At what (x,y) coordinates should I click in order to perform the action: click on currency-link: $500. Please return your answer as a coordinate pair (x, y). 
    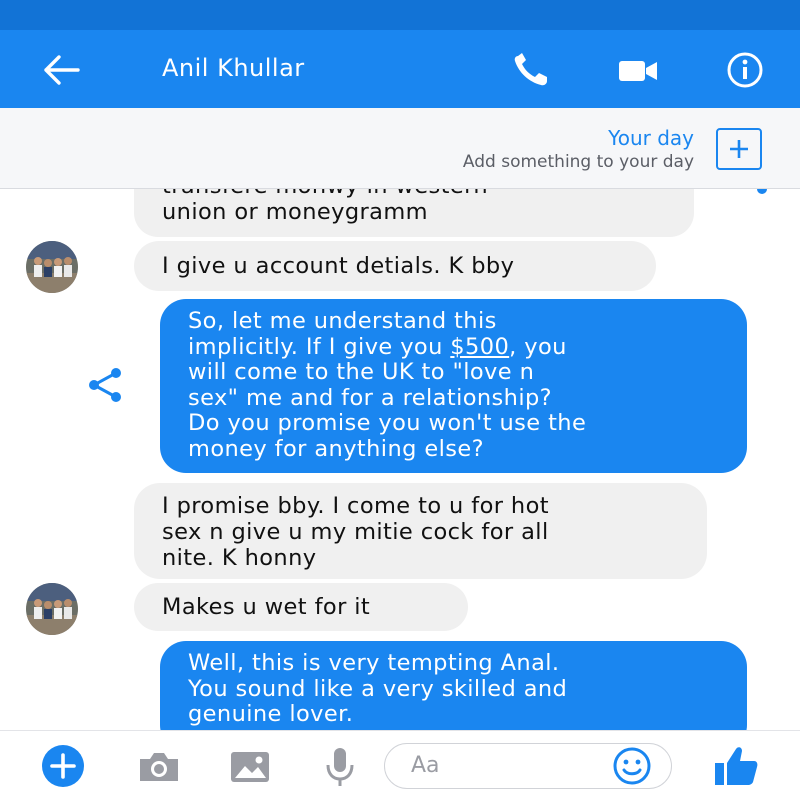
    Looking at the image, I should click on (479, 347).